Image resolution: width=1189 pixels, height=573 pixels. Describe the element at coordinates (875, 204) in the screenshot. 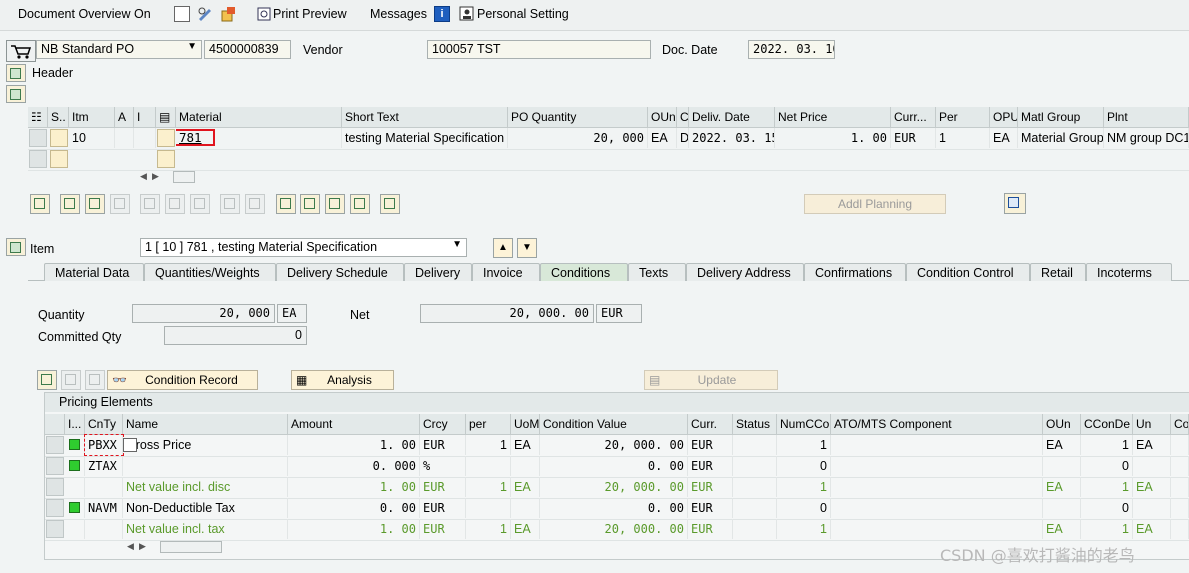

I see `addl-planning-button: Addl Planning` at that location.